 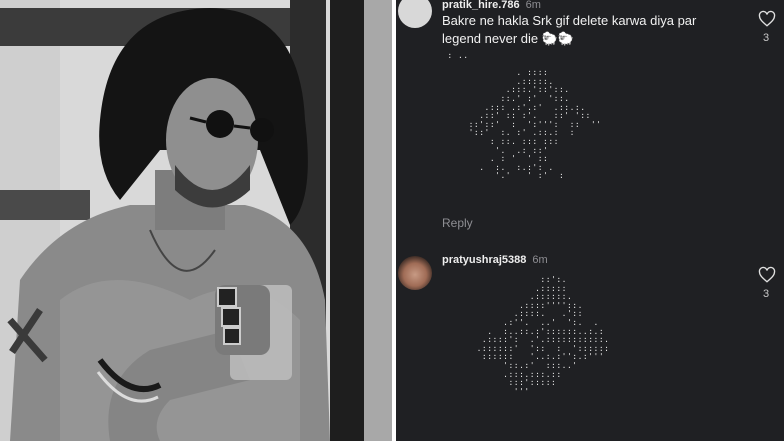 What do you see at coordinates (481, 5) in the screenshot?
I see `comment-username: pratik_hire.786` at bounding box center [481, 5].